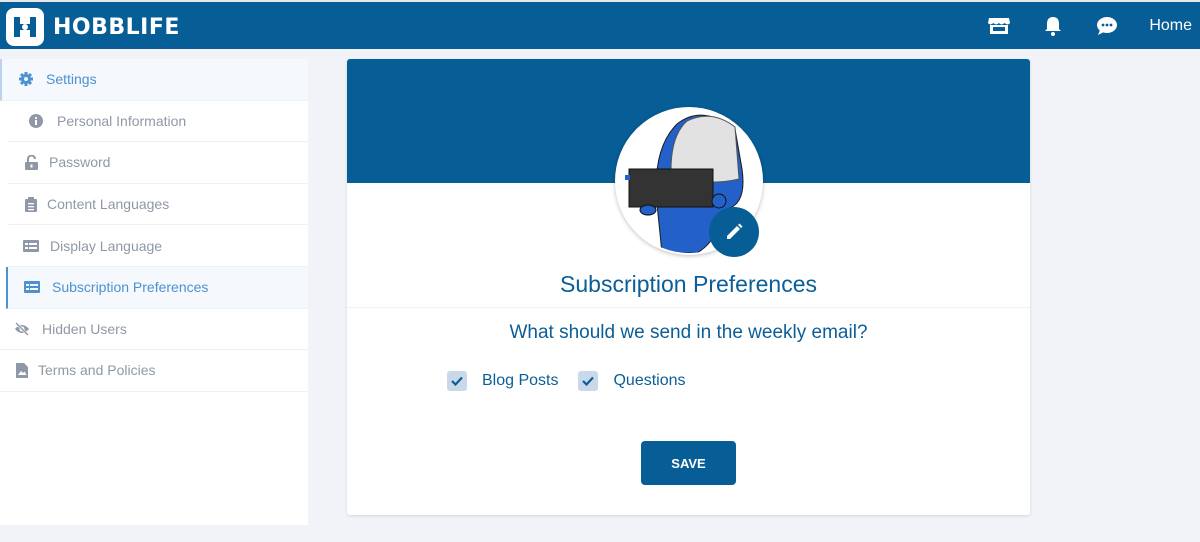 The height and width of the screenshot is (542, 1200). I want to click on blog-posts-checkbox, so click(457, 381).